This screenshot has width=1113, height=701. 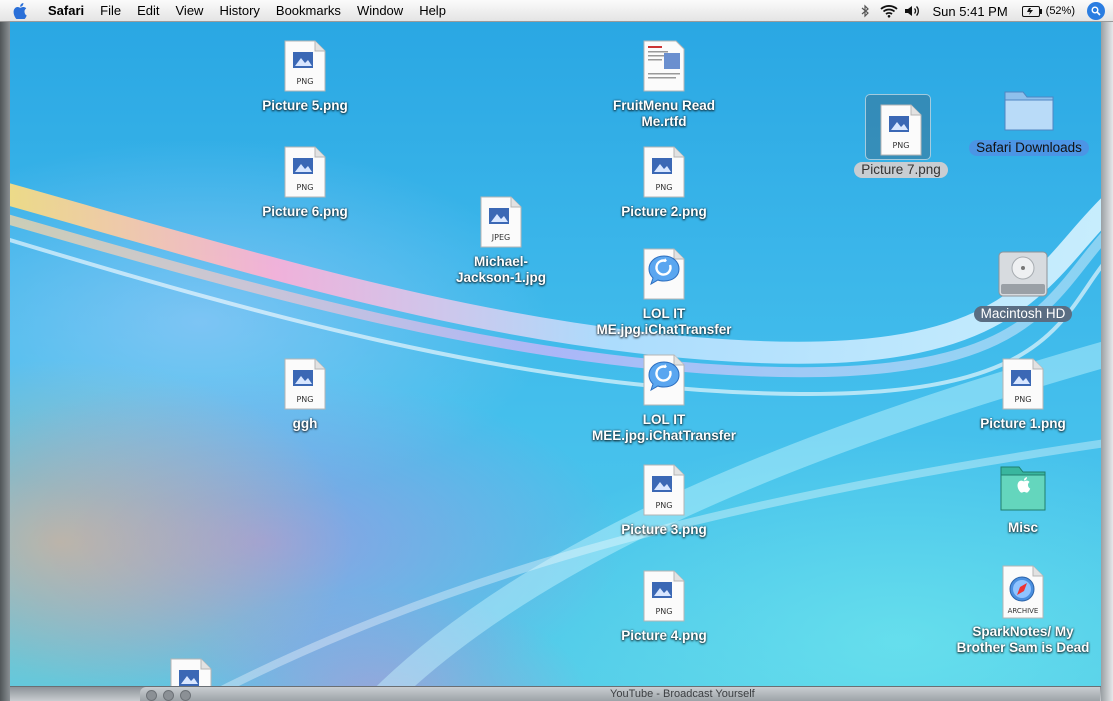 What do you see at coordinates (190, 11) in the screenshot?
I see `menu-view: View` at bounding box center [190, 11].